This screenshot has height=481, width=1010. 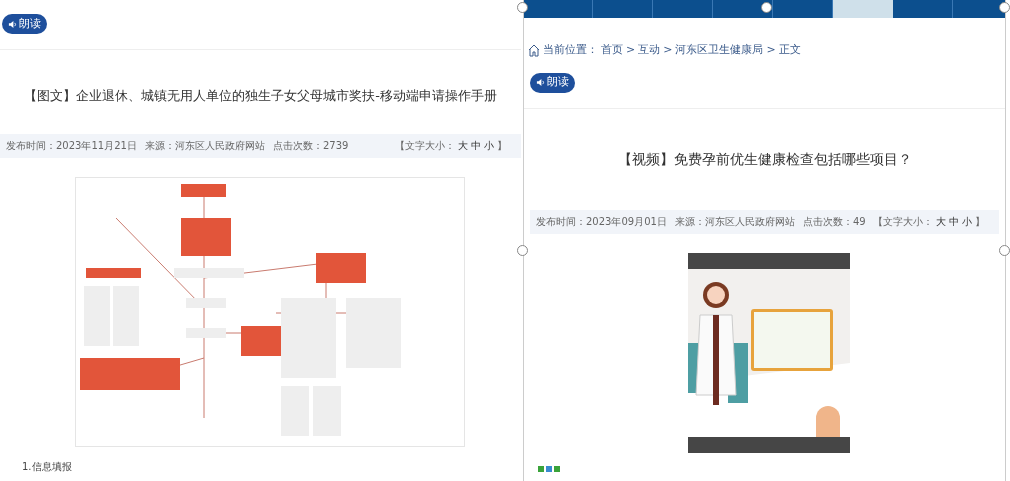 What do you see at coordinates (649, 50) in the screenshot?
I see `breadcrumb-link: 互动` at bounding box center [649, 50].